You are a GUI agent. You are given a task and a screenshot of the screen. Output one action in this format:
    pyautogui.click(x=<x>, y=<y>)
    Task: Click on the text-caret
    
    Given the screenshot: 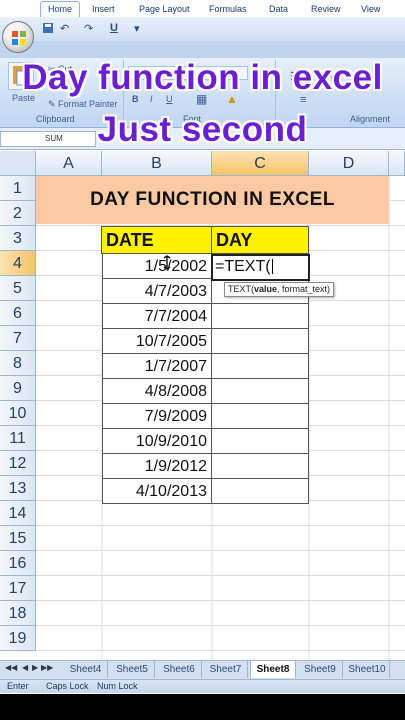 What is the action you would take?
    pyautogui.click(x=272, y=267)
    